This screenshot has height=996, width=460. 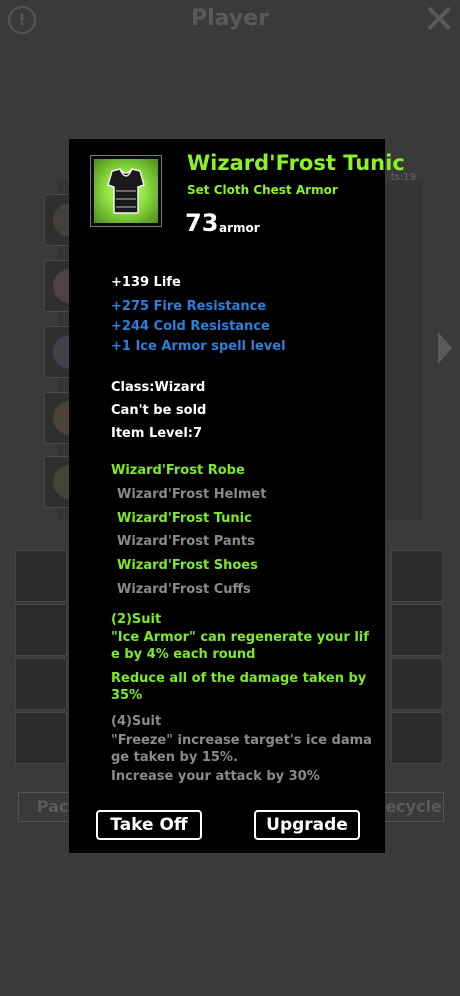 What do you see at coordinates (192, 494) in the screenshot?
I see `set-piece-helmet: Wizard'Frost Helmet` at bounding box center [192, 494].